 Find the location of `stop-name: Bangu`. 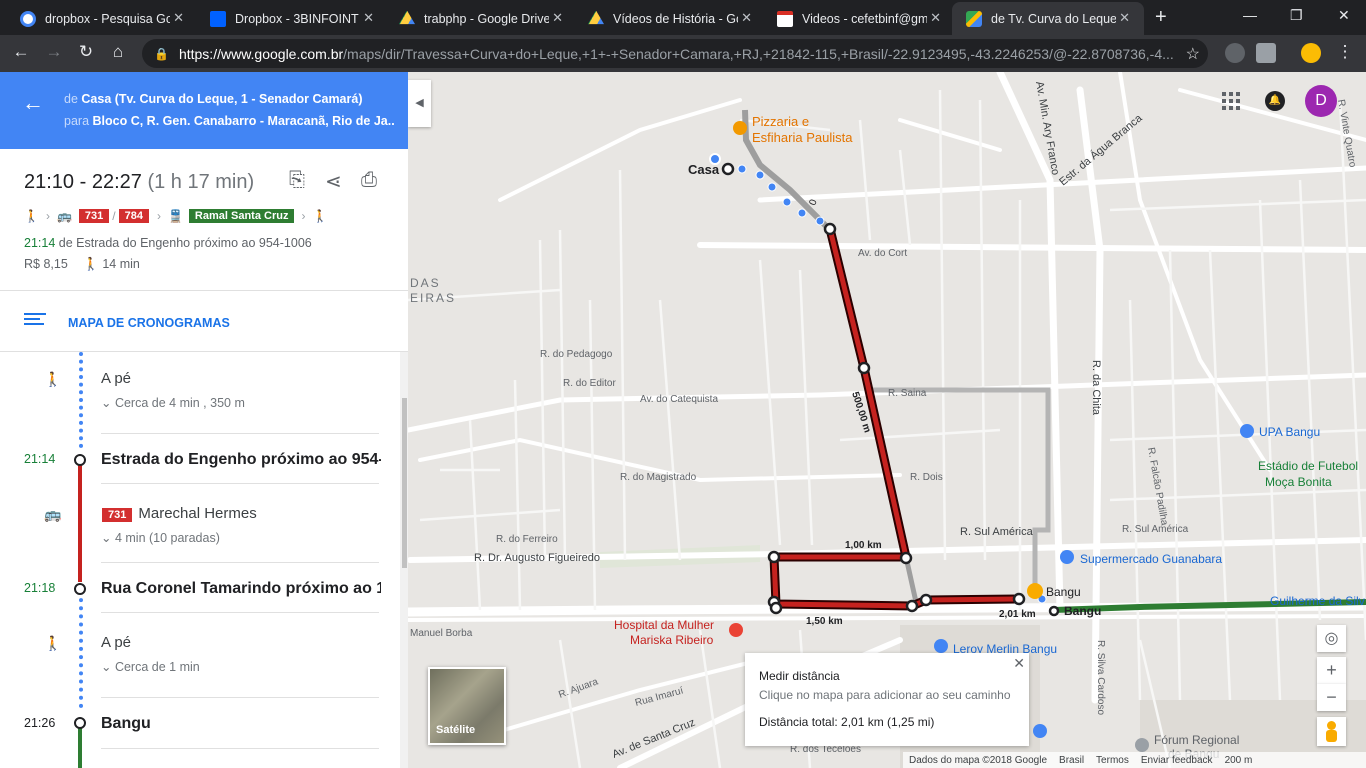

stop-name: Bangu is located at coordinates (241, 724).